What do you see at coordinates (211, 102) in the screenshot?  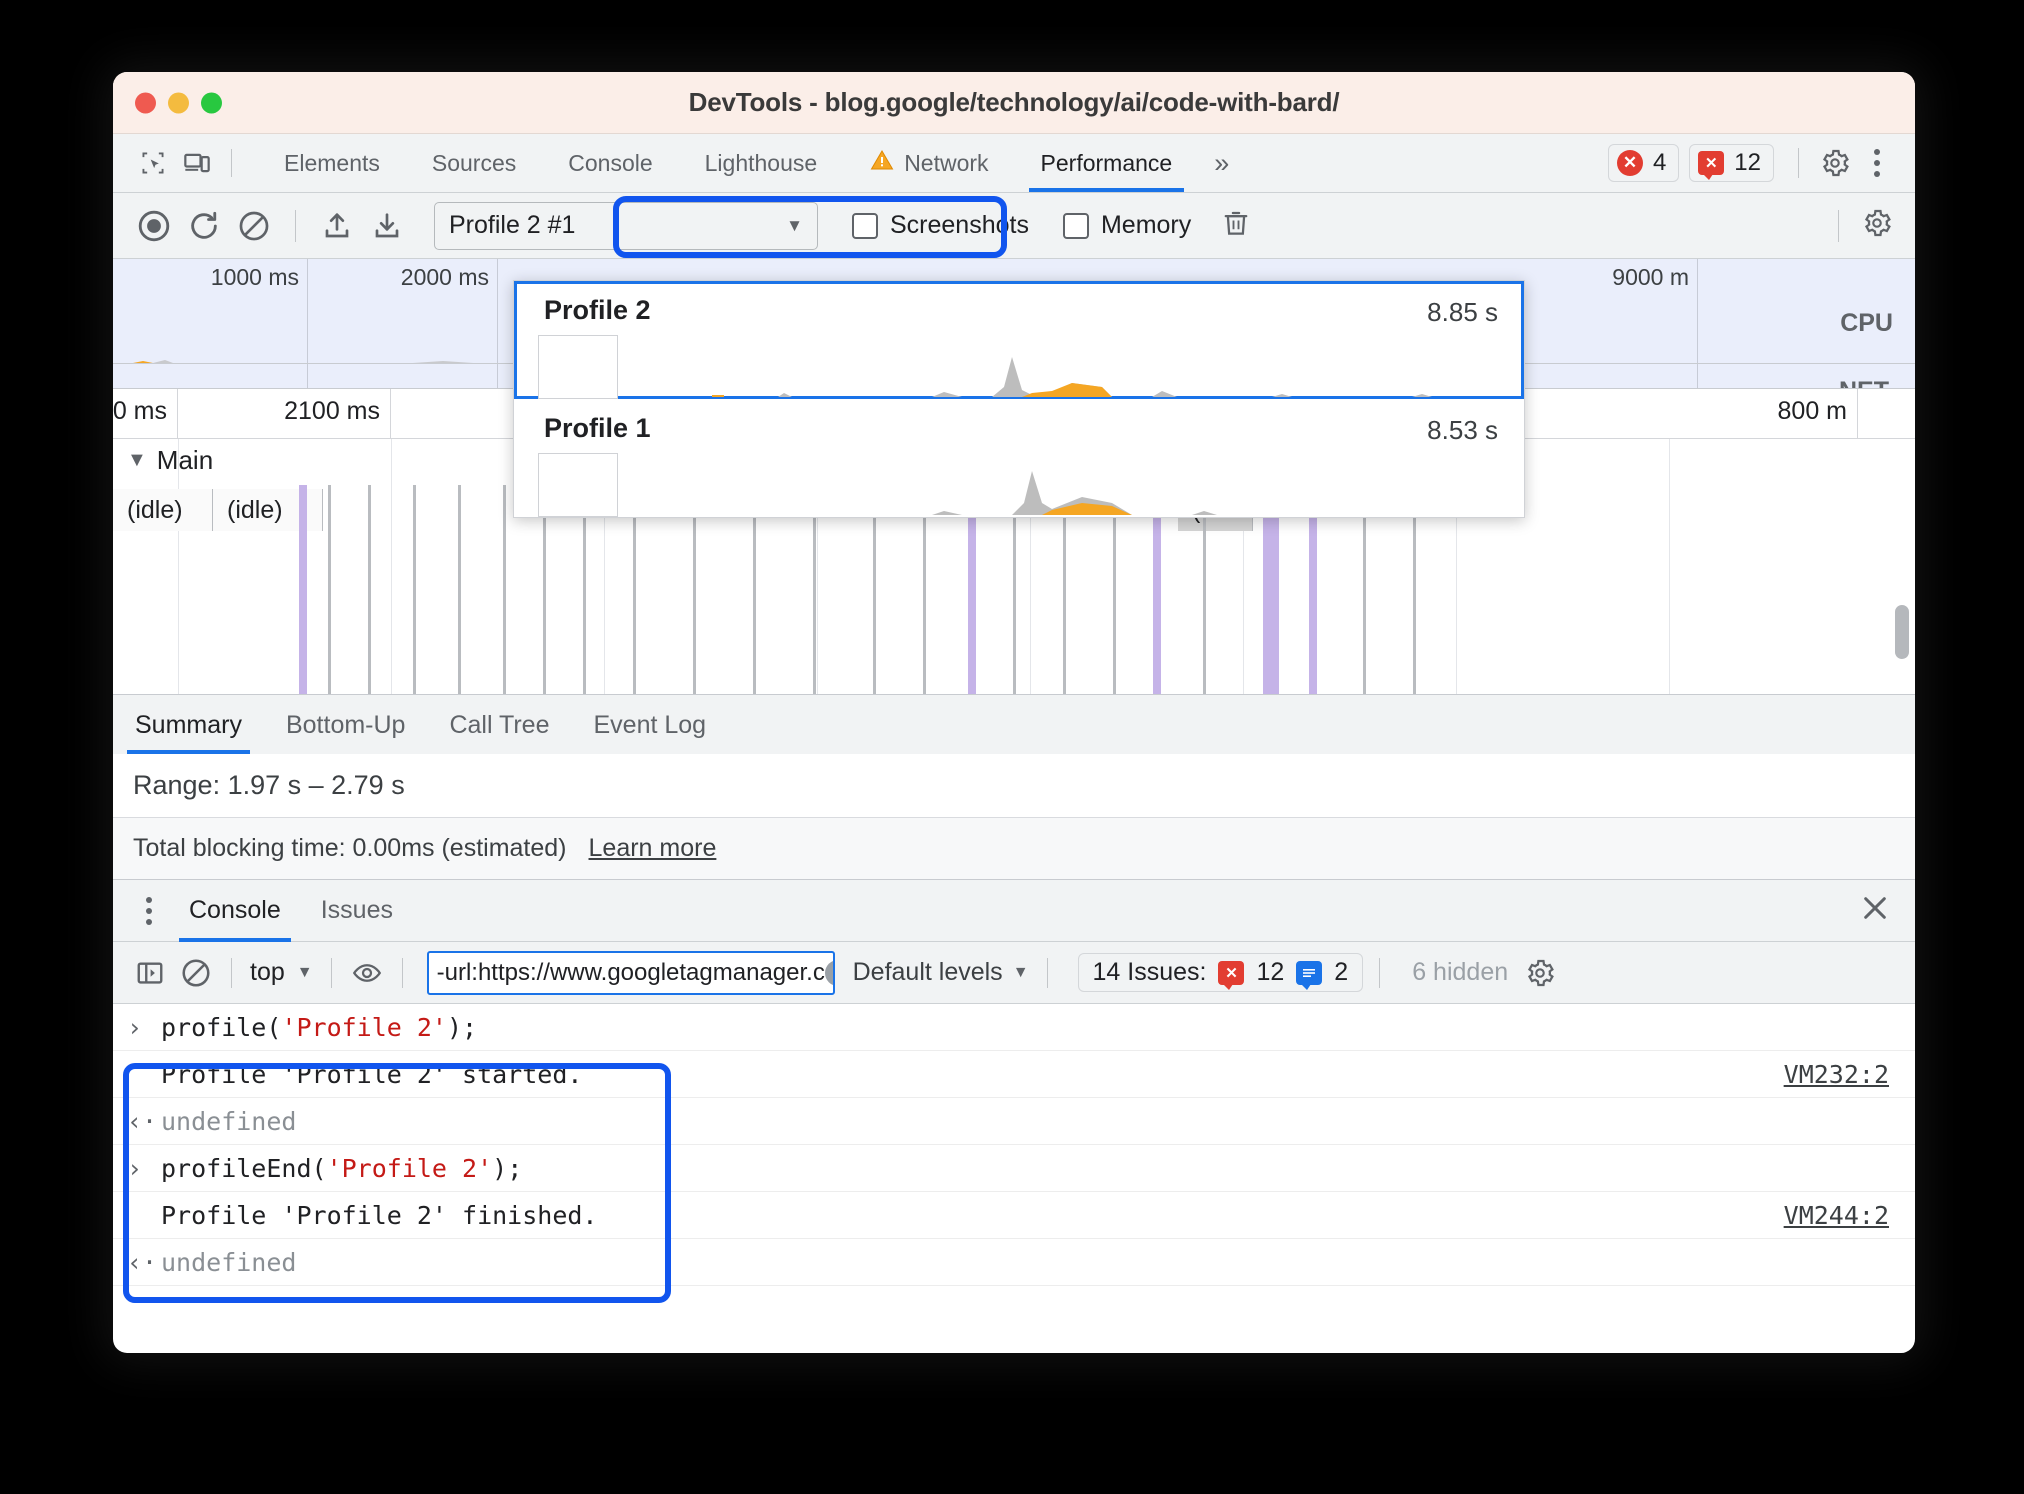 I see `maximize-window-button` at bounding box center [211, 102].